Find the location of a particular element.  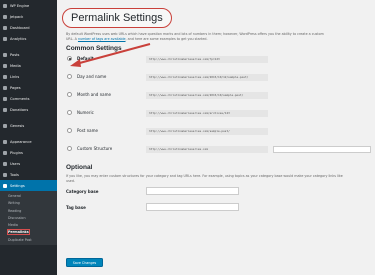

optional-heading: Optional is located at coordinates (79, 167).